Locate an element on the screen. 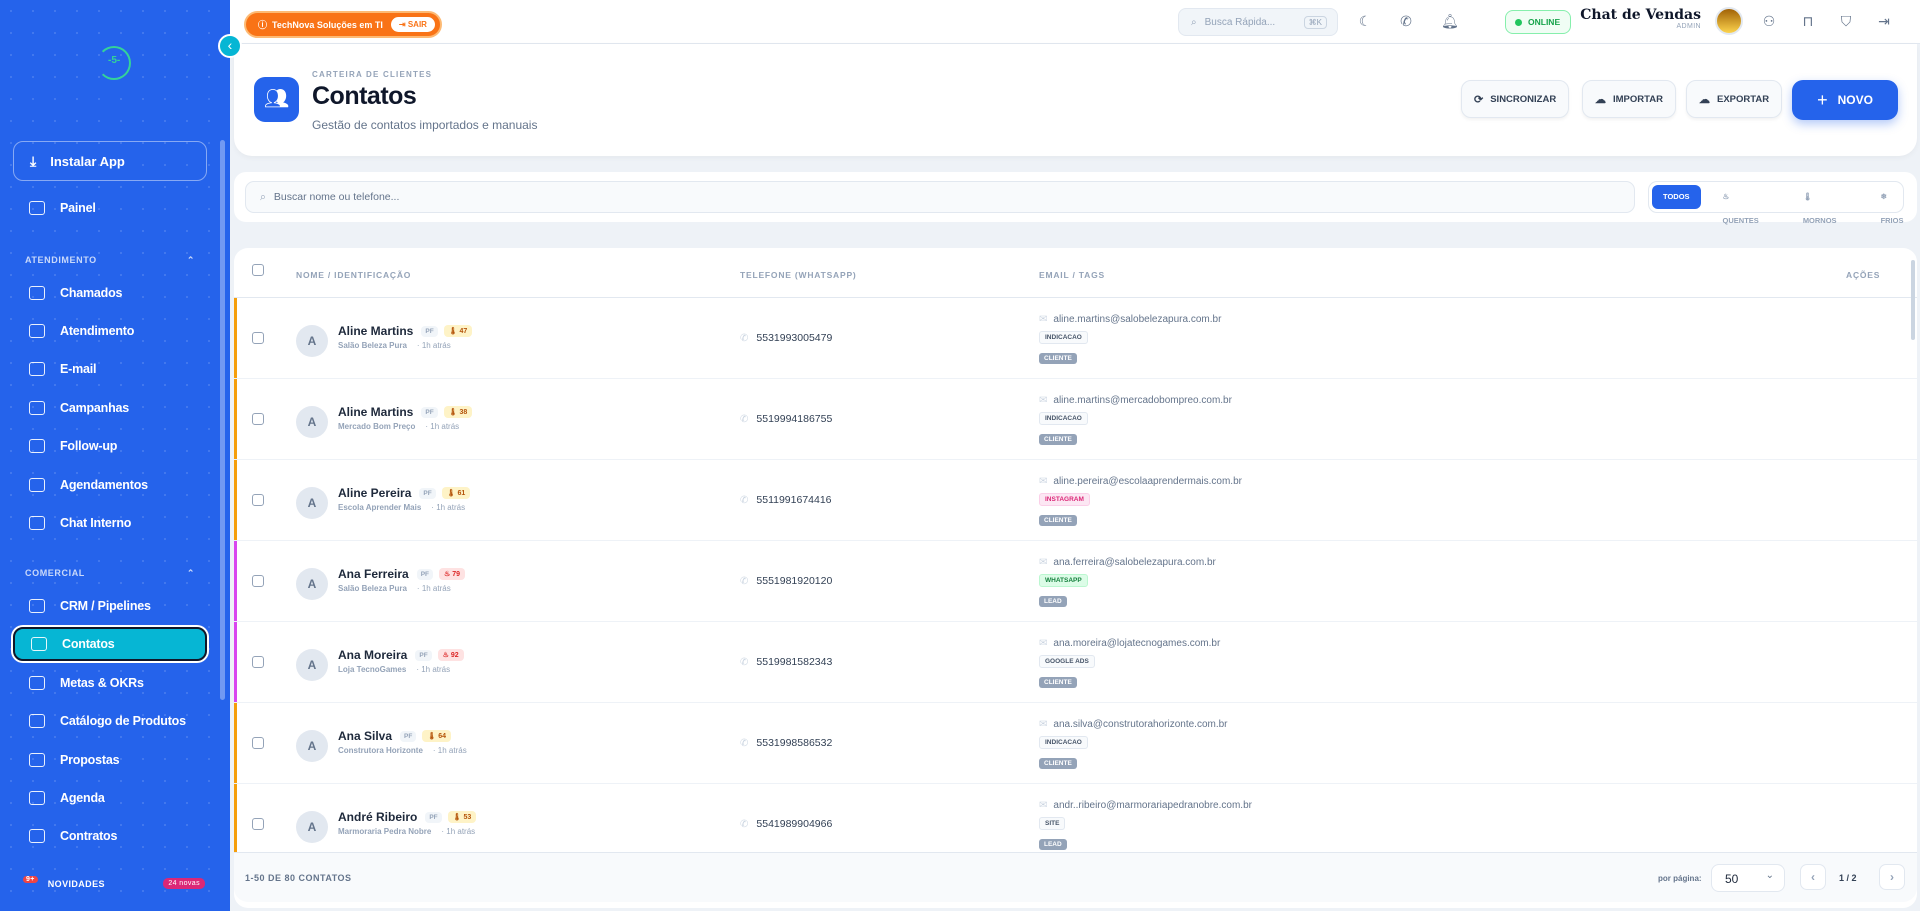 This screenshot has height=911, width=1920. sidebar-item-painel: Painel is located at coordinates (110, 208).